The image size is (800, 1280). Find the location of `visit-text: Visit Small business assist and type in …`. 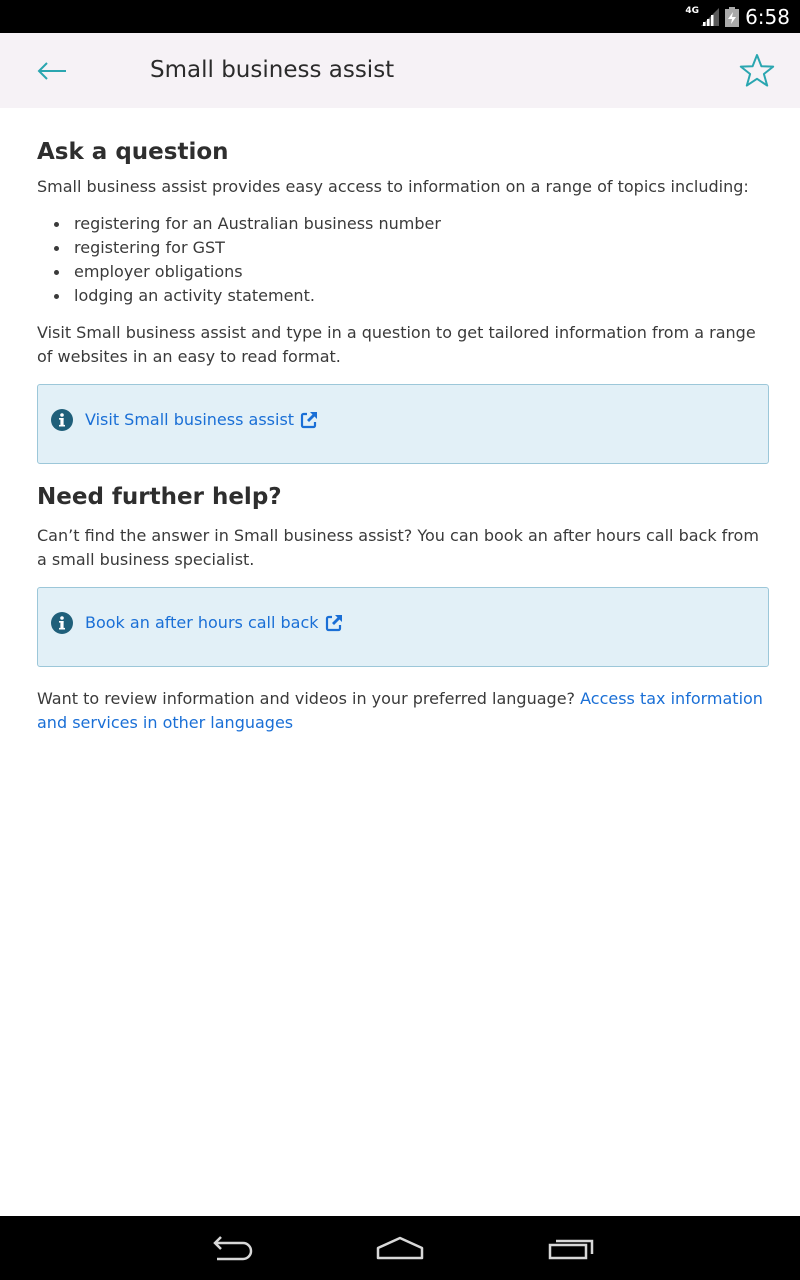

visit-text: Visit Small business assist and type in … is located at coordinates (396, 344).